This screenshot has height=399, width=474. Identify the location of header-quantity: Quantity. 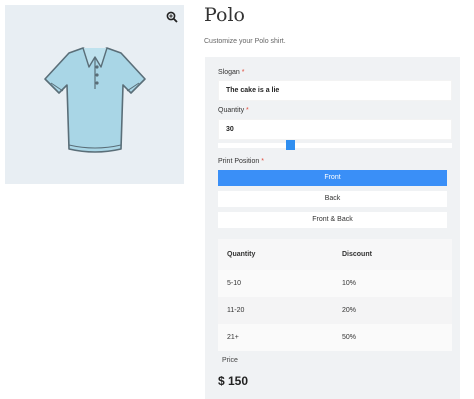
(241, 254).